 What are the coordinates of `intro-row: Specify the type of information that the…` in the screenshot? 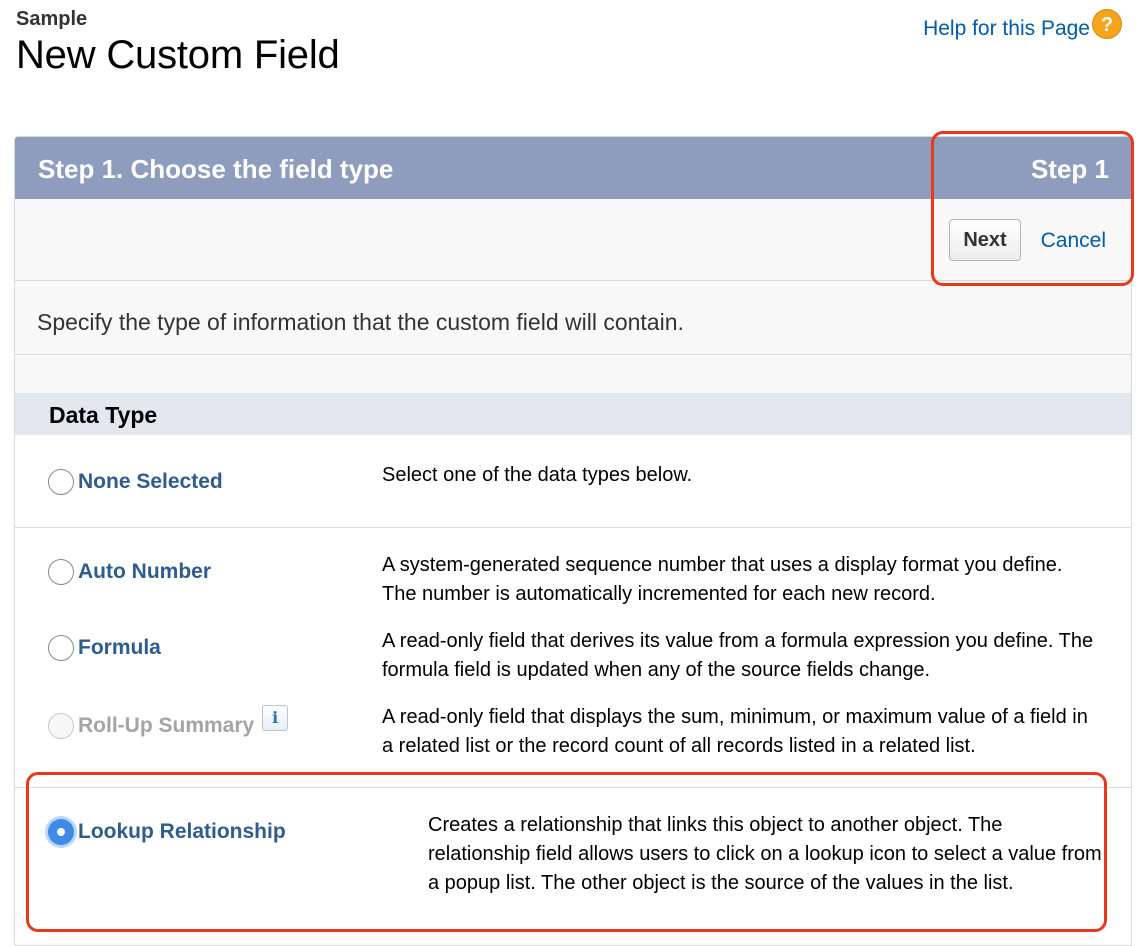 It's located at (573, 318).